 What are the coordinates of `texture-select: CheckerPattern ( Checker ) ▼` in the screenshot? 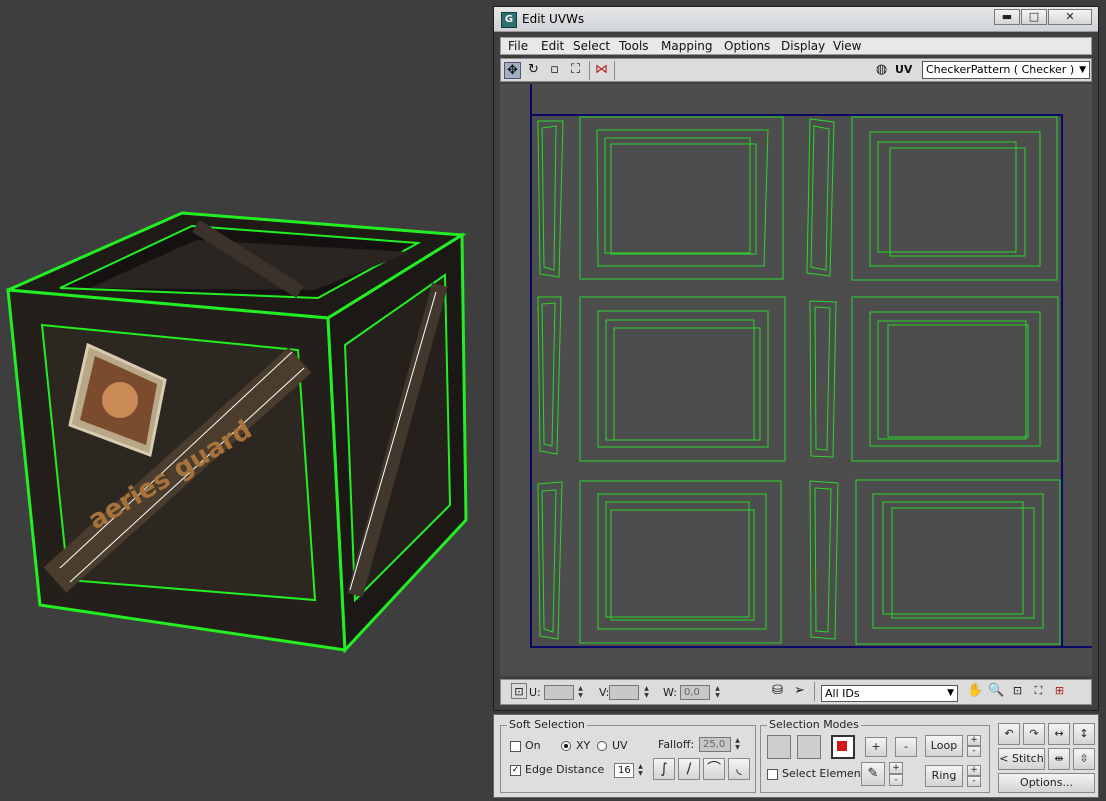 It's located at (1006, 70).